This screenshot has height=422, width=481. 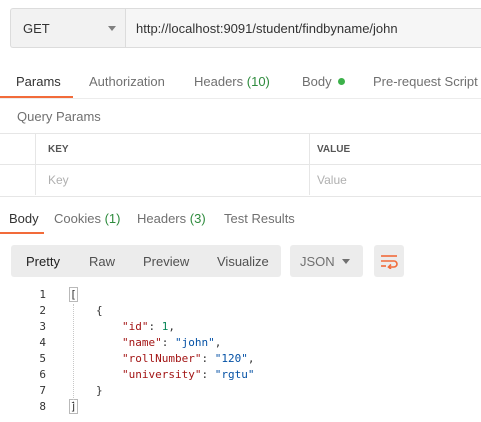 What do you see at coordinates (73, 294) in the screenshot?
I see `open-bracket: [` at bounding box center [73, 294].